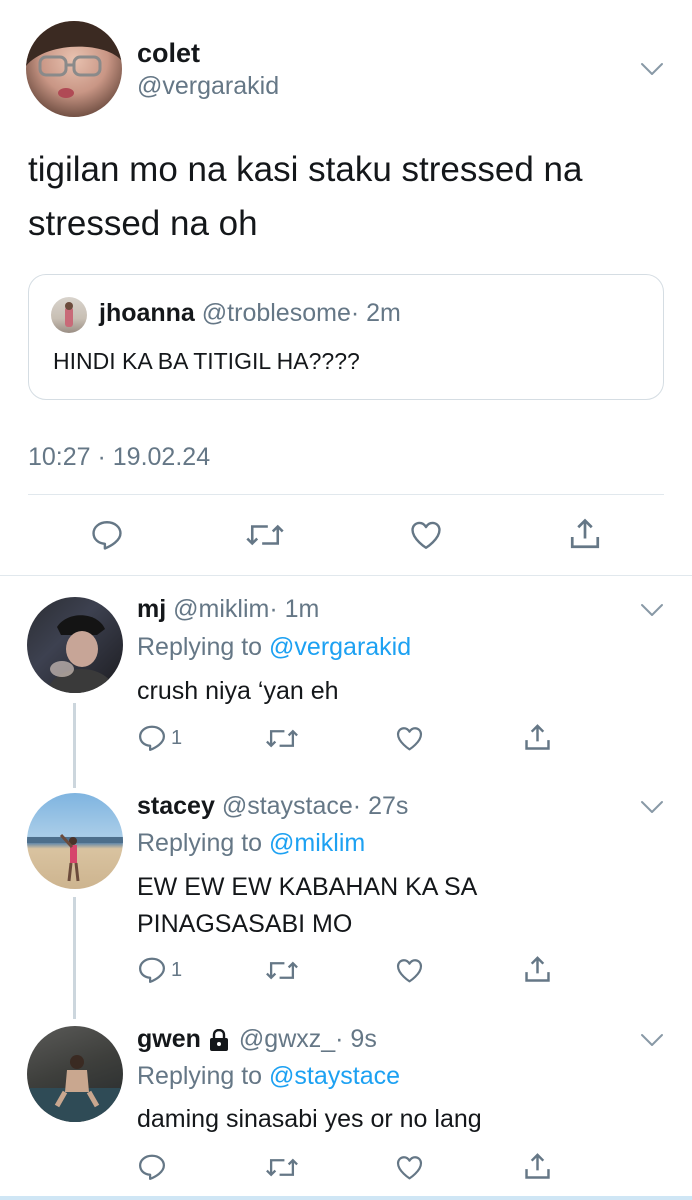 The height and width of the screenshot is (1200, 692). I want to click on bottom-accent-bar, so click(346, 1198).